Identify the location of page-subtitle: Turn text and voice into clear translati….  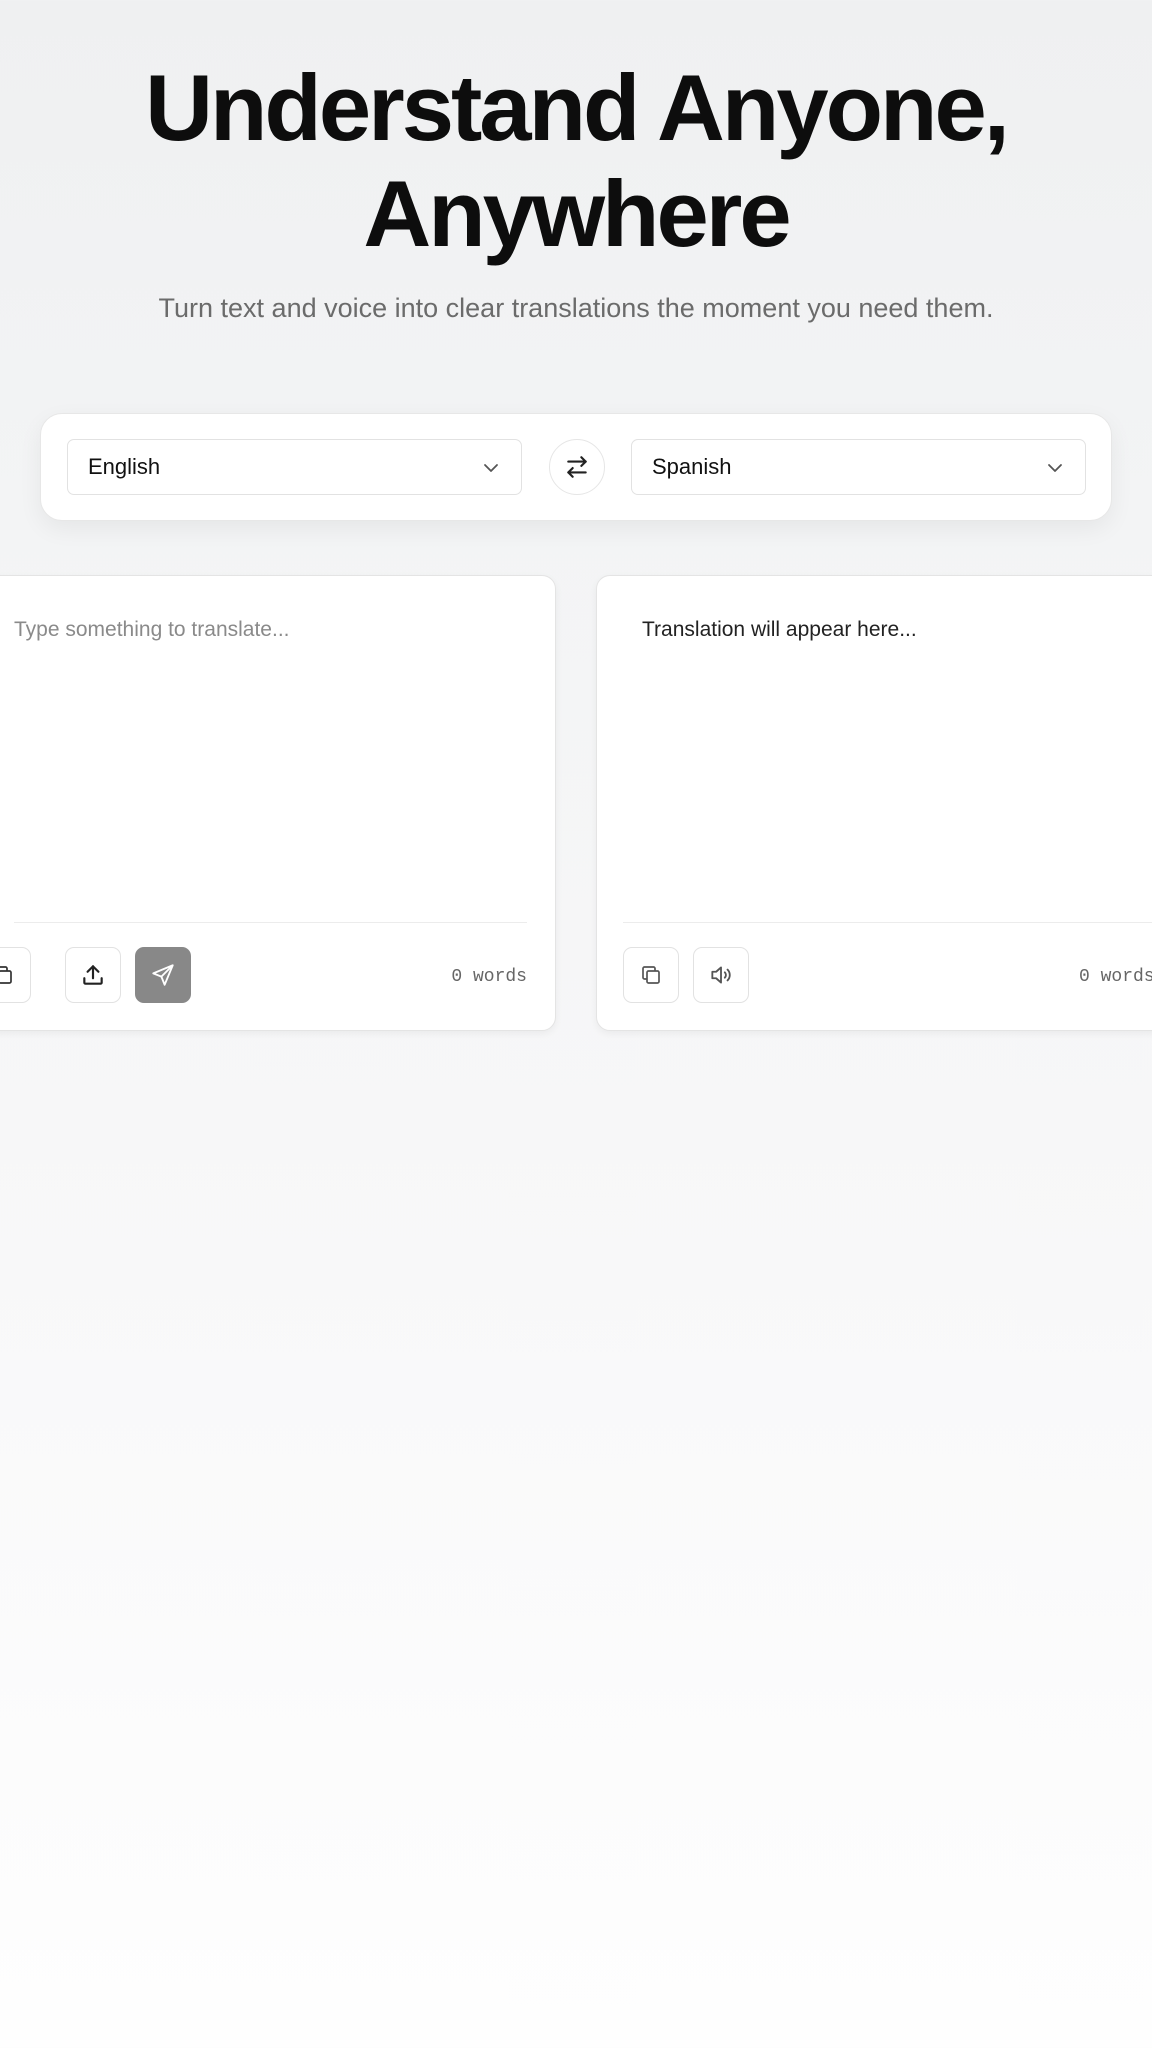
(576, 308).